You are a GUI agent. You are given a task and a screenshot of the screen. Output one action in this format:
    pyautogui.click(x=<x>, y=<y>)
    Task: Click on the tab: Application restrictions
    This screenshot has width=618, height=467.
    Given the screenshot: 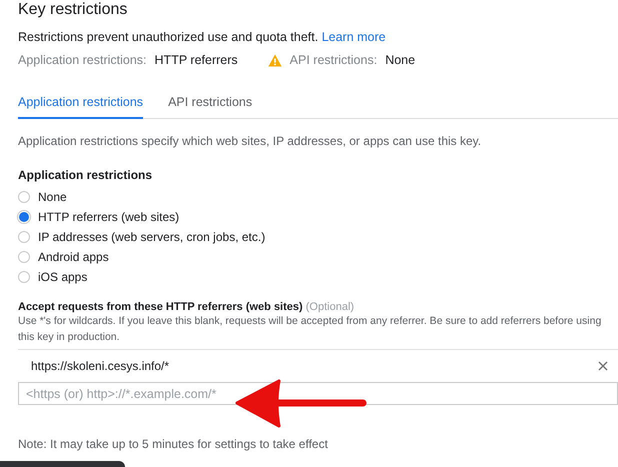 What is the action you would take?
    pyautogui.click(x=81, y=105)
    